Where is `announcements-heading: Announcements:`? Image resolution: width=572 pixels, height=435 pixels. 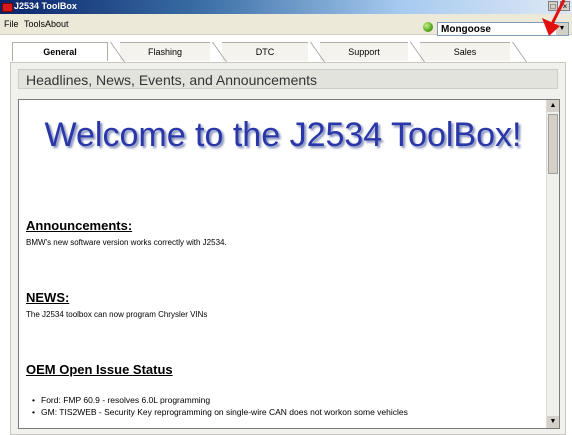
announcements-heading: Announcements: is located at coordinates (79, 225).